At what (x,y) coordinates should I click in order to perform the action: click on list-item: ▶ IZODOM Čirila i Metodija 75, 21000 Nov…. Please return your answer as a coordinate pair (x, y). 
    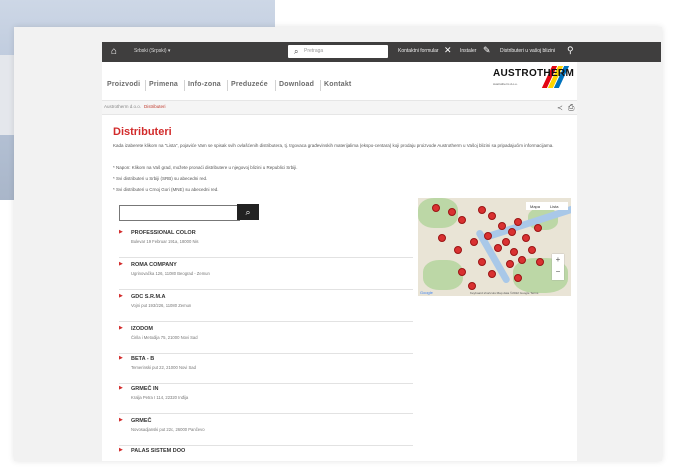
    Looking at the image, I should click on (266, 339).